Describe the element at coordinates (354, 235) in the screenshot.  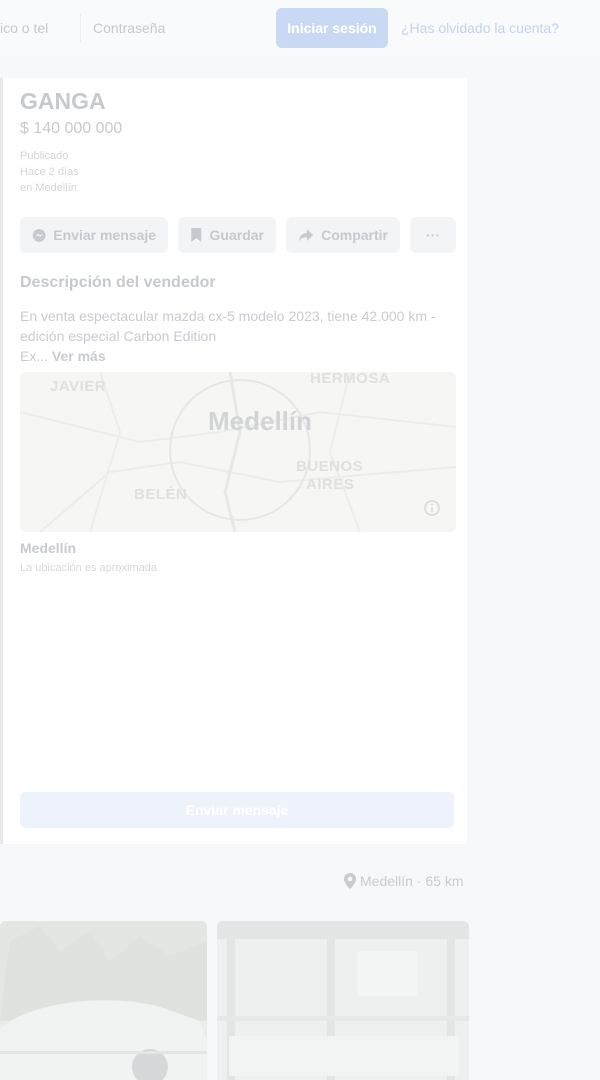
I see `share-button-label: Compartir` at that location.